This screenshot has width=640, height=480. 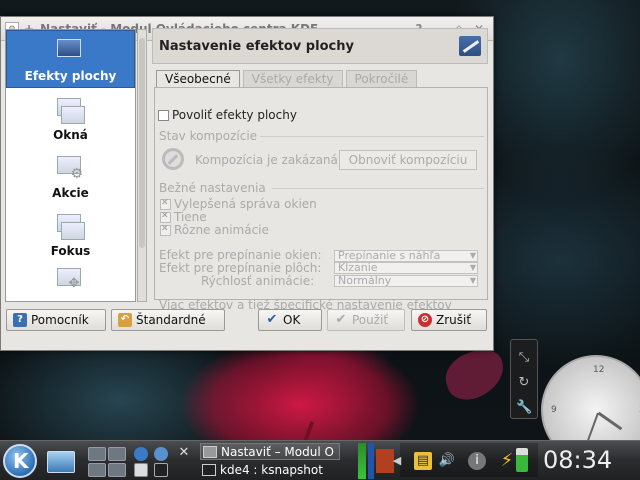 I want to click on sidebar-item-desktop-effects: Efekty plochy, so click(x=70, y=59).